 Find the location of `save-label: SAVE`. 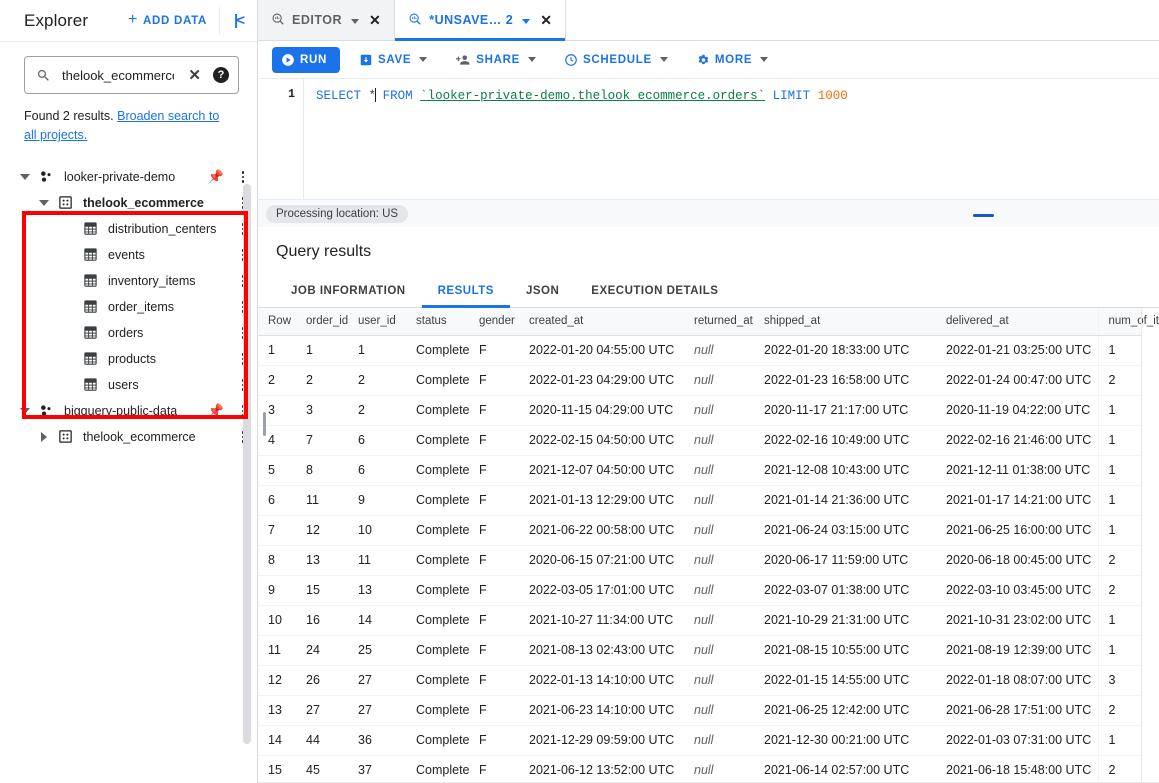

save-label: SAVE is located at coordinates (395, 59).